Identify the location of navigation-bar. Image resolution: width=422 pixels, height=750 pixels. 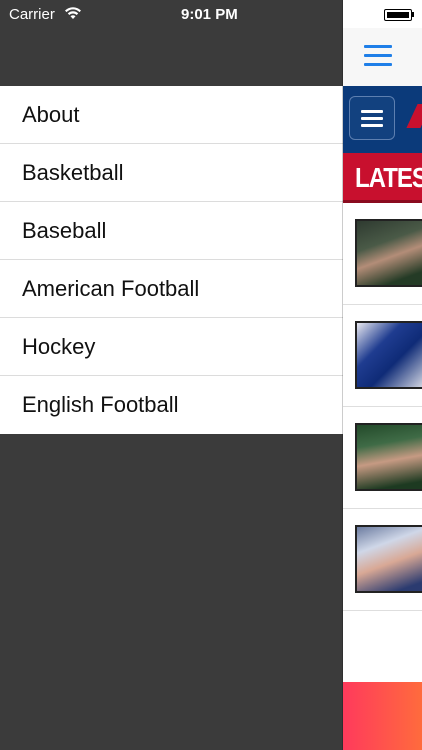
(382, 57).